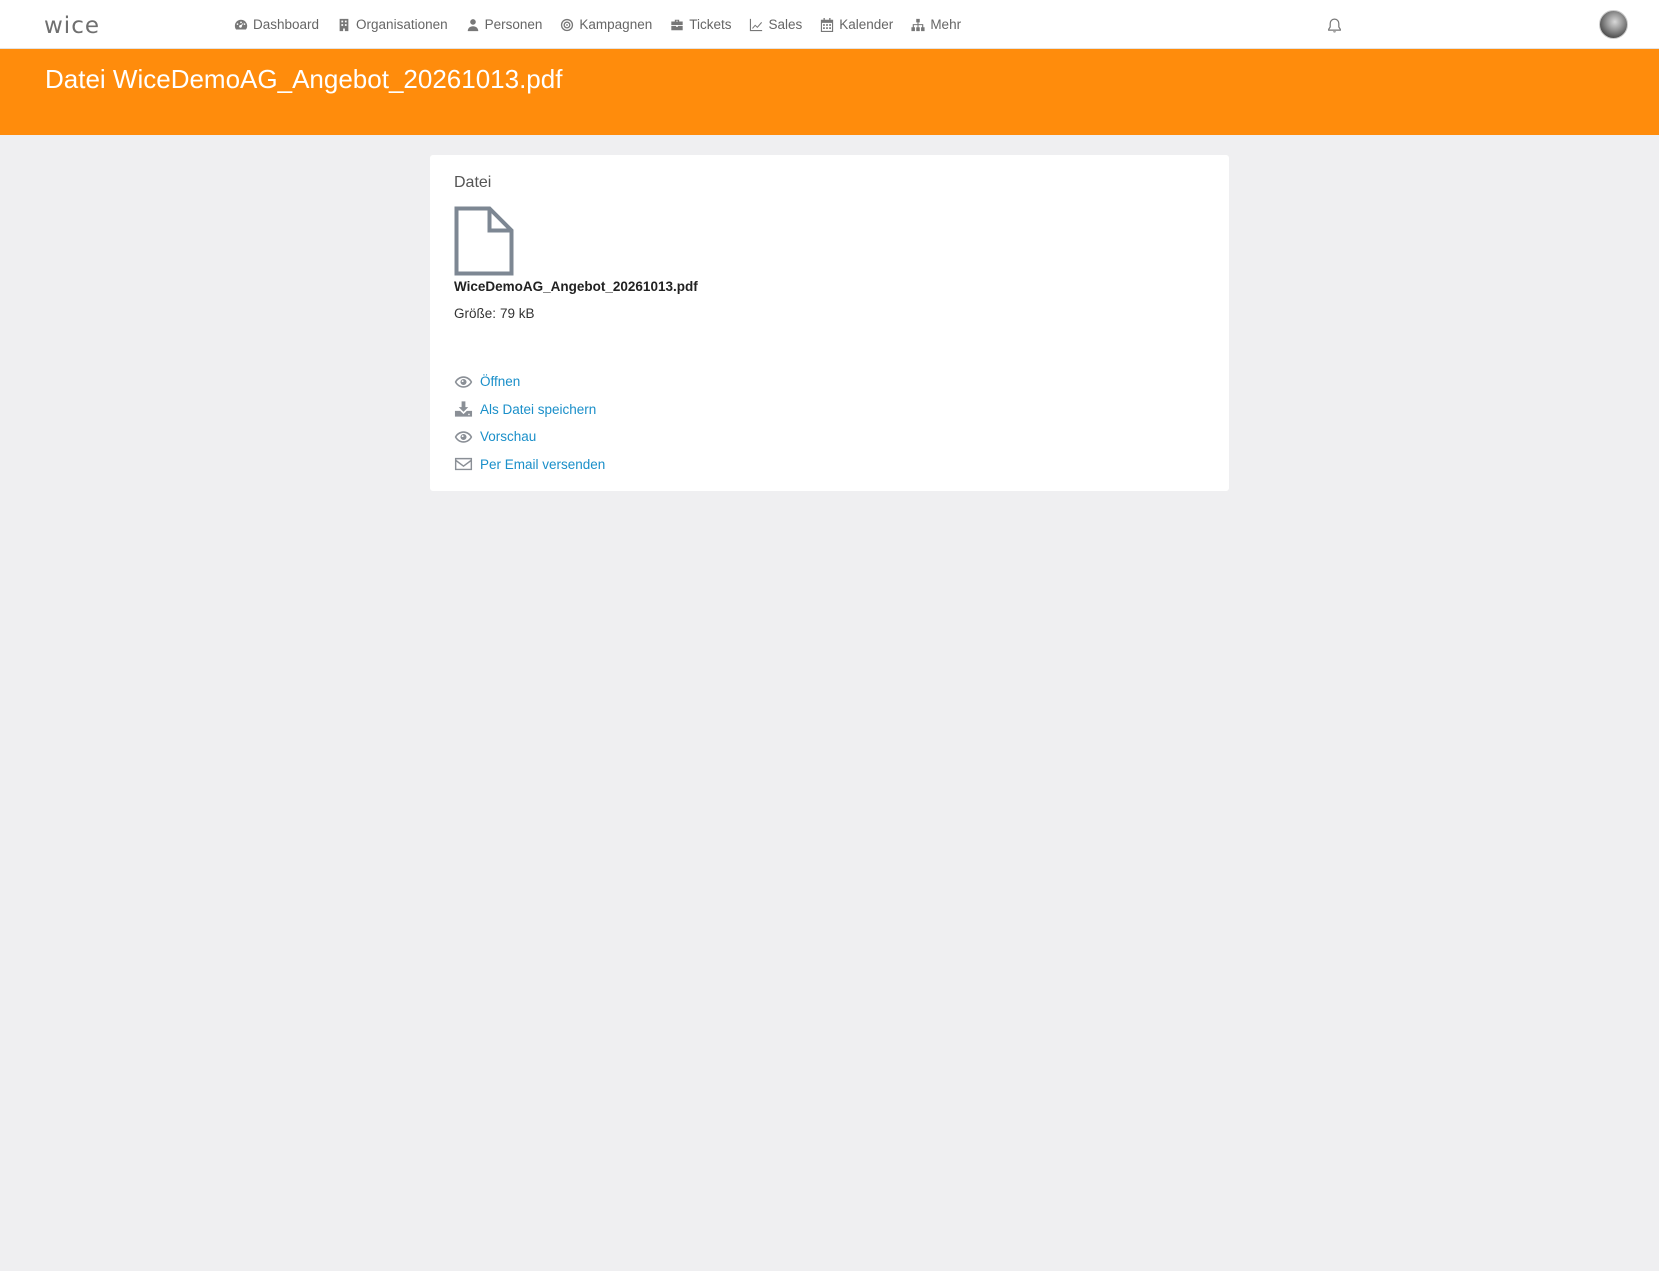 The width and height of the screenshot is (1659, 1271). What do you see at coordinates (538, 409) in the screenshot?
I see `action-label: Als Datei speichern` at bounding box center [538, 409].